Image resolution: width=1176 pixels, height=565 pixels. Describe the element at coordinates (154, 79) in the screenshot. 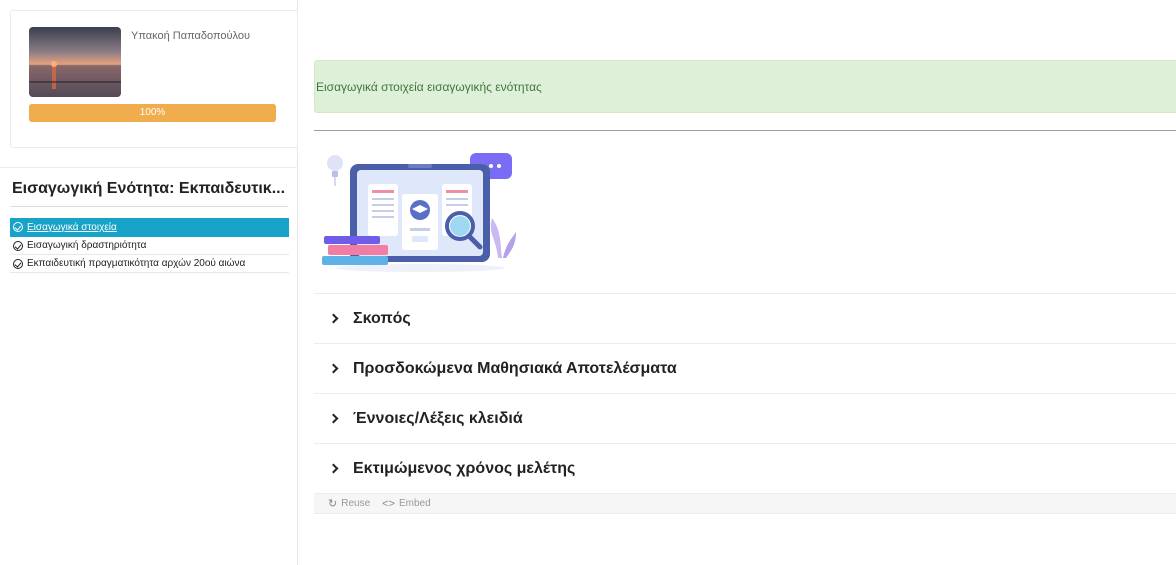

I see `profile-card: Υπακοή Παπαδοπούλου 100%` at that location.